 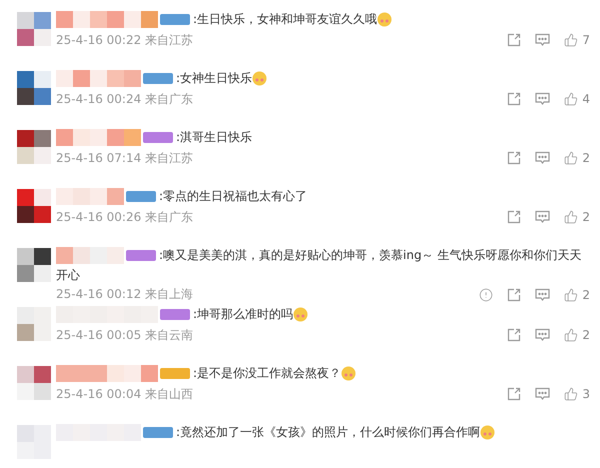 What do you see at coordinates (125, 99) in the screenshot?
I see `comment-date: 25-4-16 00:24 来自广东` at bounding box center [125, 99].